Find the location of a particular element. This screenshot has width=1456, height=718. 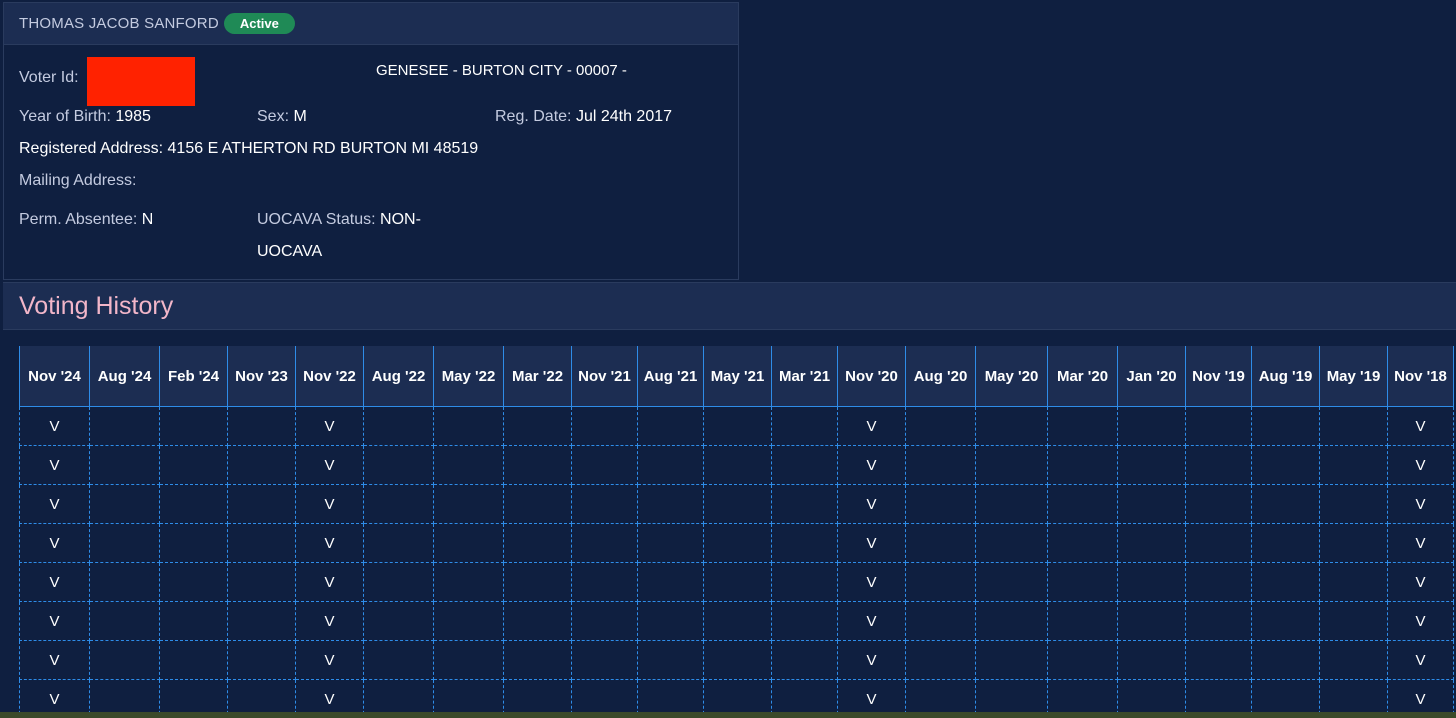

column-header: Mar '20 is located at coordinates (1082, 376).